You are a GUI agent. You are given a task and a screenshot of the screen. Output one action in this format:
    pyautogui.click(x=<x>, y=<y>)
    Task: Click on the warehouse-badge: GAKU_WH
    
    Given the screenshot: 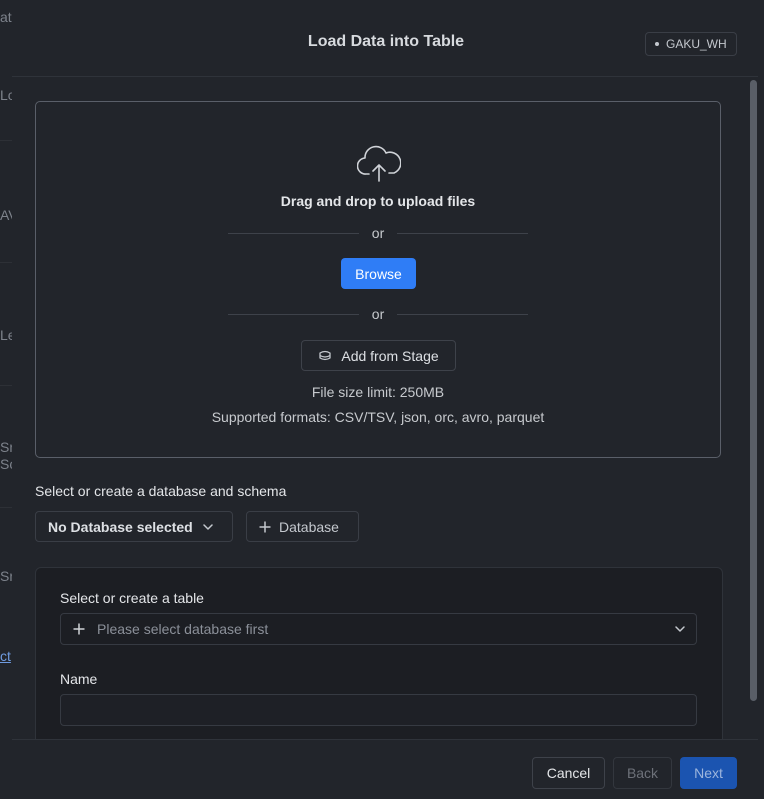 What is the action you would take?
    pyautogui.click(x=691, y=44)
    